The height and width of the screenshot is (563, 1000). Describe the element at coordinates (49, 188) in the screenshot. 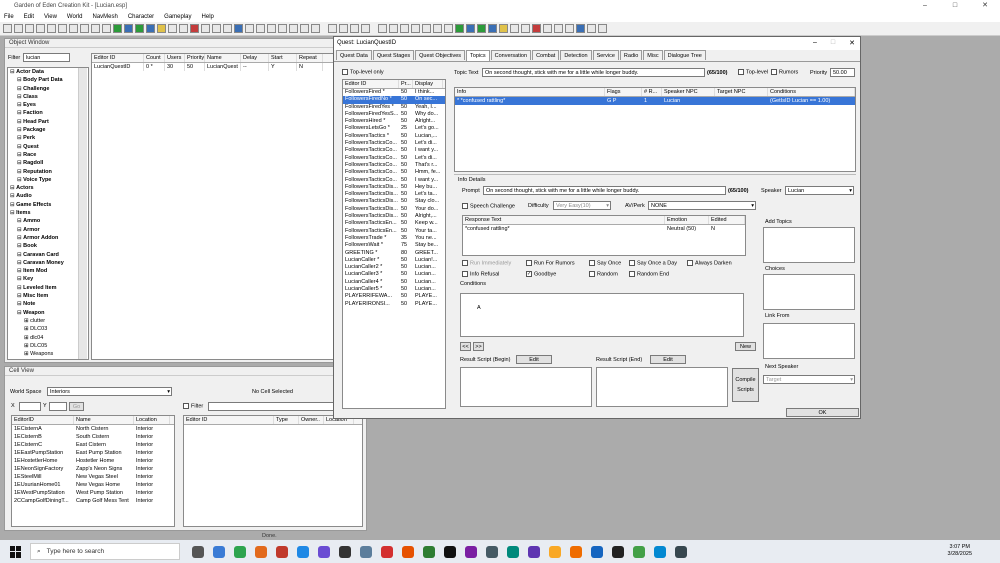

I see `tree-node: ⊟ Actors` at that location.